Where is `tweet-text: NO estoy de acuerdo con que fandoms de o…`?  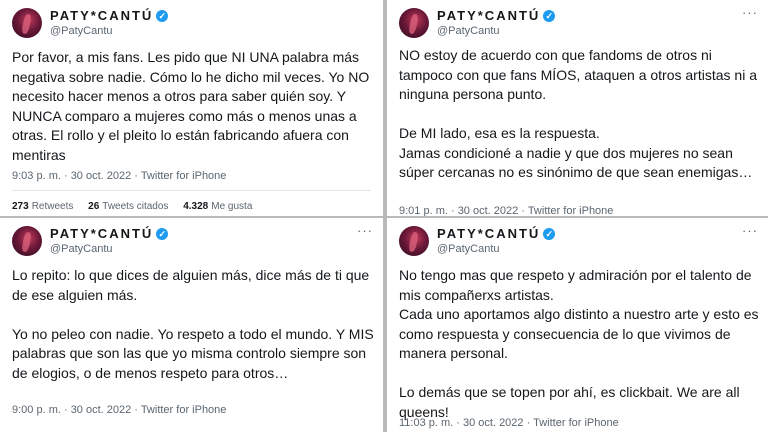
tweet-text: NO estoy de acuerdo con que fandoms de o… is located at coordinates (578, 113).